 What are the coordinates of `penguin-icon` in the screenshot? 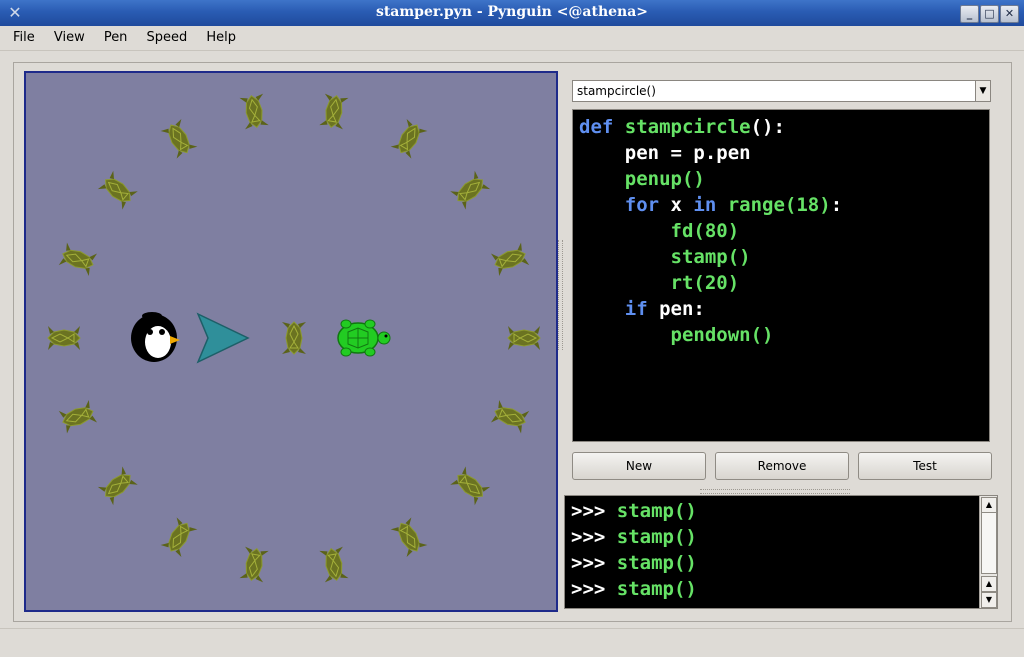 It's located at (155, 337).